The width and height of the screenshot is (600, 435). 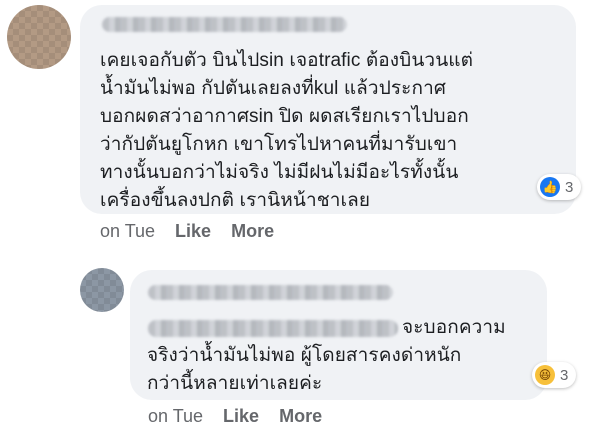 I want to click on commenter-avatar, so click(x=39, y=37).